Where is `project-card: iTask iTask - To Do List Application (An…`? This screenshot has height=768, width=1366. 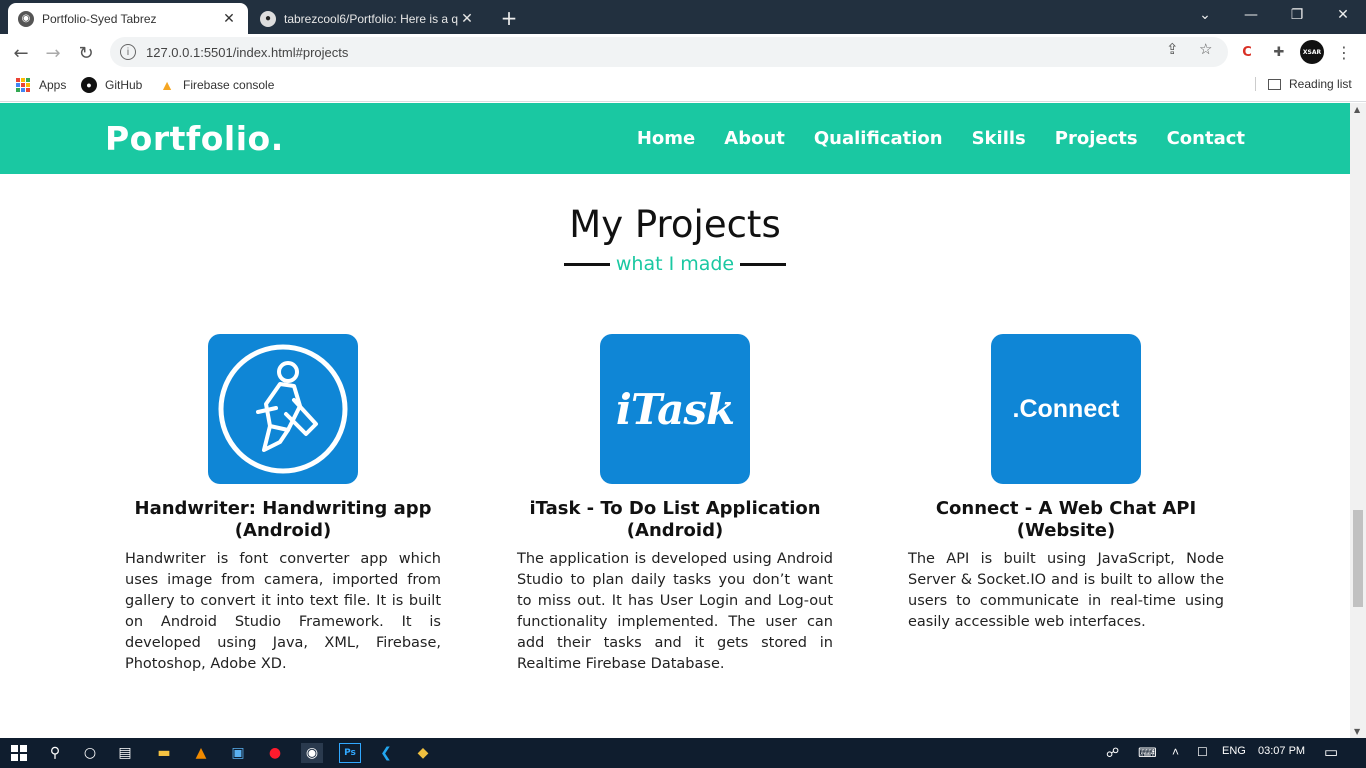
project-card: iTask iTask - To Do List Application (An… is located at coordinates (675, 504).